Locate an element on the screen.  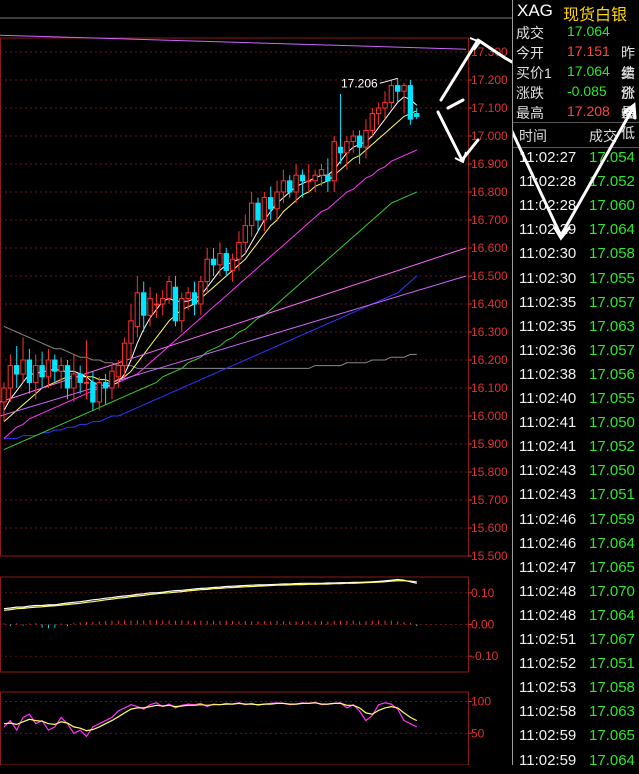
y-tick-label: 17.200 is located at coordinates (489, 80).